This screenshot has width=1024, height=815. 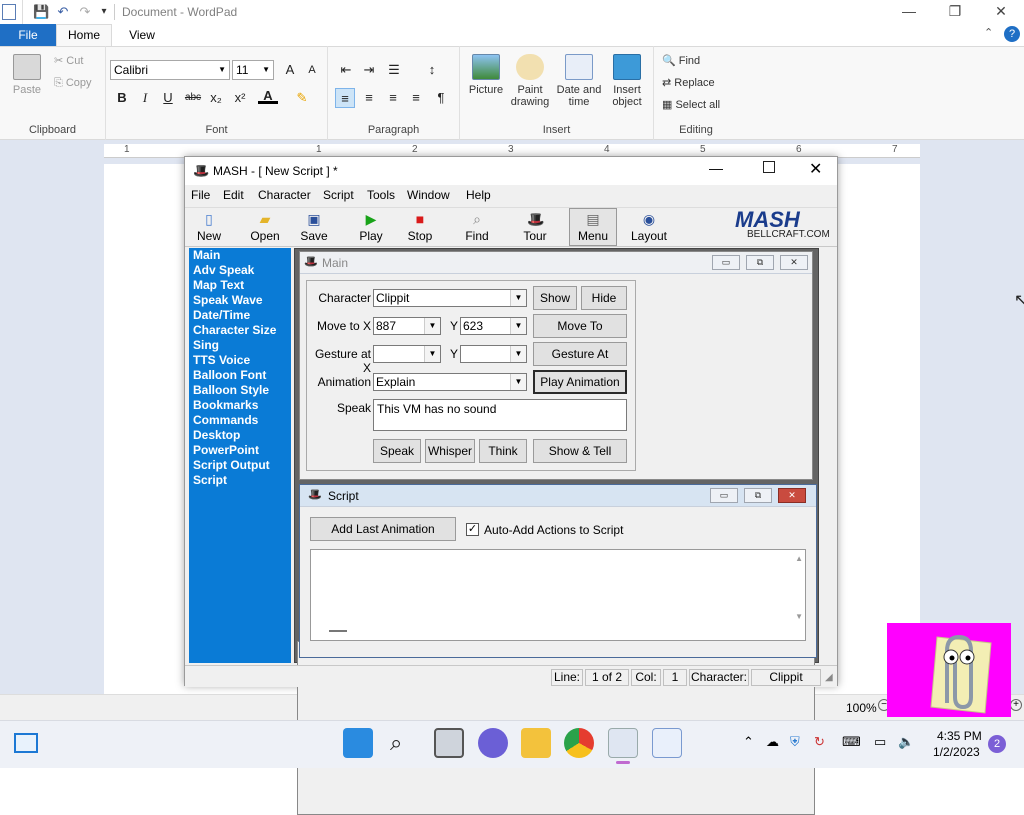 I want to click on file-explorer-icon, so click(x=536, y=743).